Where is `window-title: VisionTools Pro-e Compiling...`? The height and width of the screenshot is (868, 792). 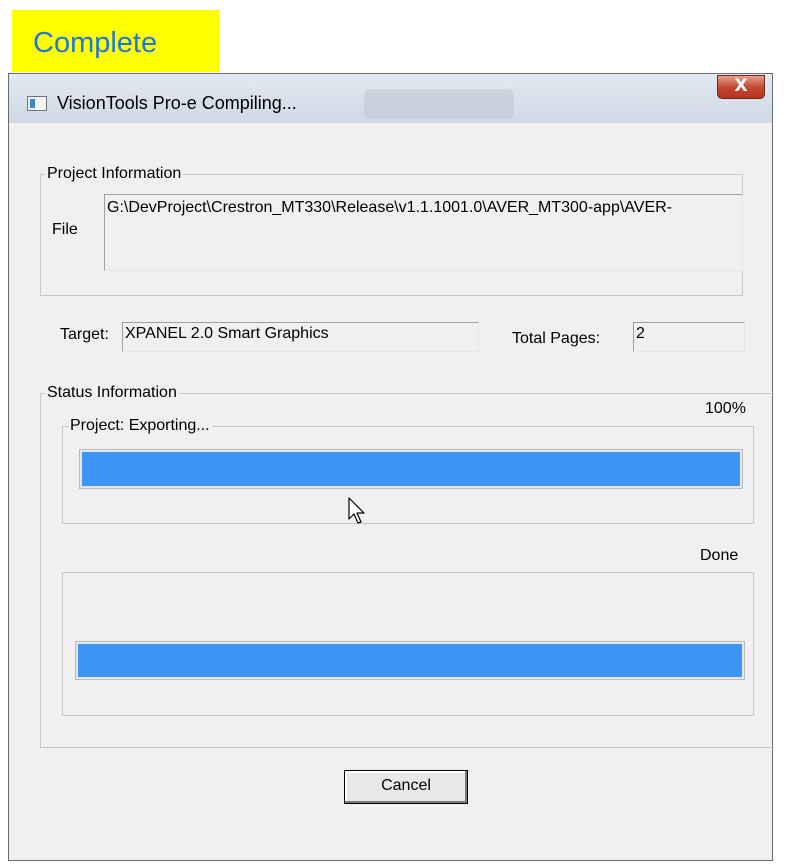
window-title: VisionTools Pro-e Compiling... is located at coordinates (177, 103).